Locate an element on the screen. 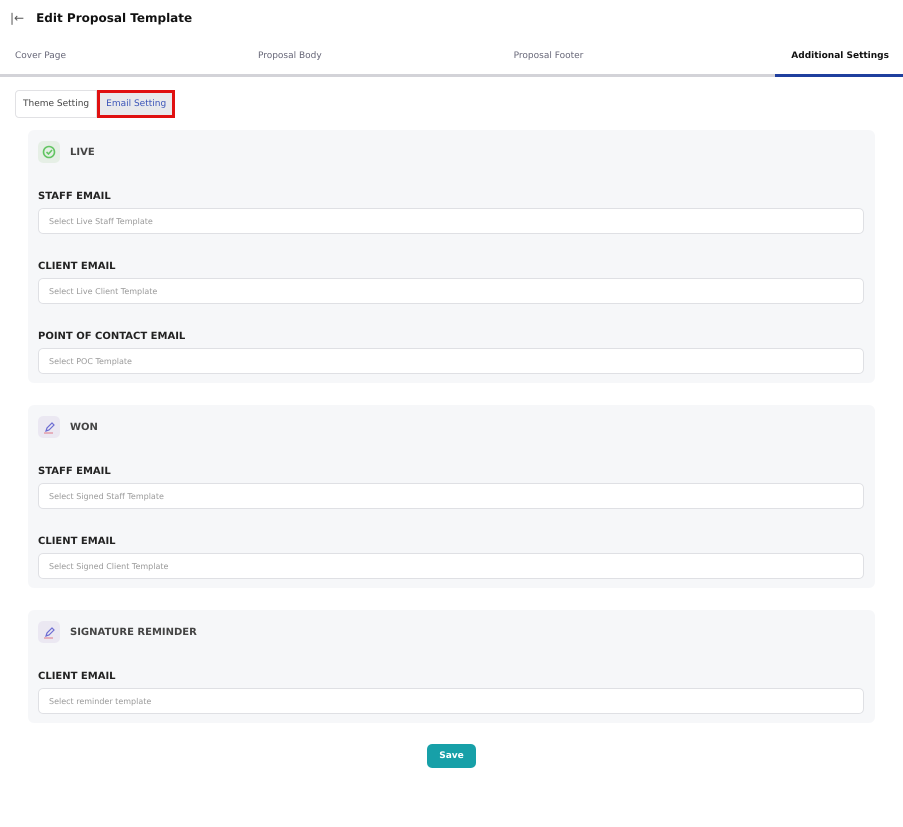 This screenshot has width=903, height=827. section-title: WON is located at coordinates (84, 427).